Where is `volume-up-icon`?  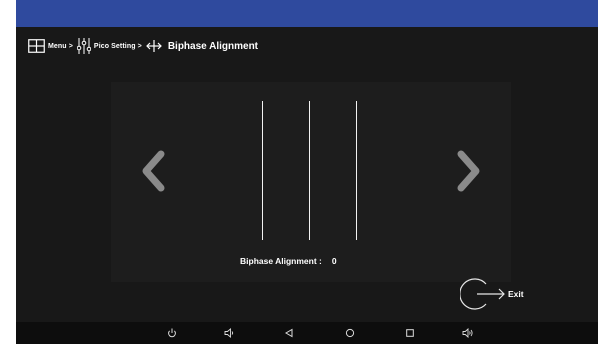 volume-up-icon is located at coordinates (468, 333).